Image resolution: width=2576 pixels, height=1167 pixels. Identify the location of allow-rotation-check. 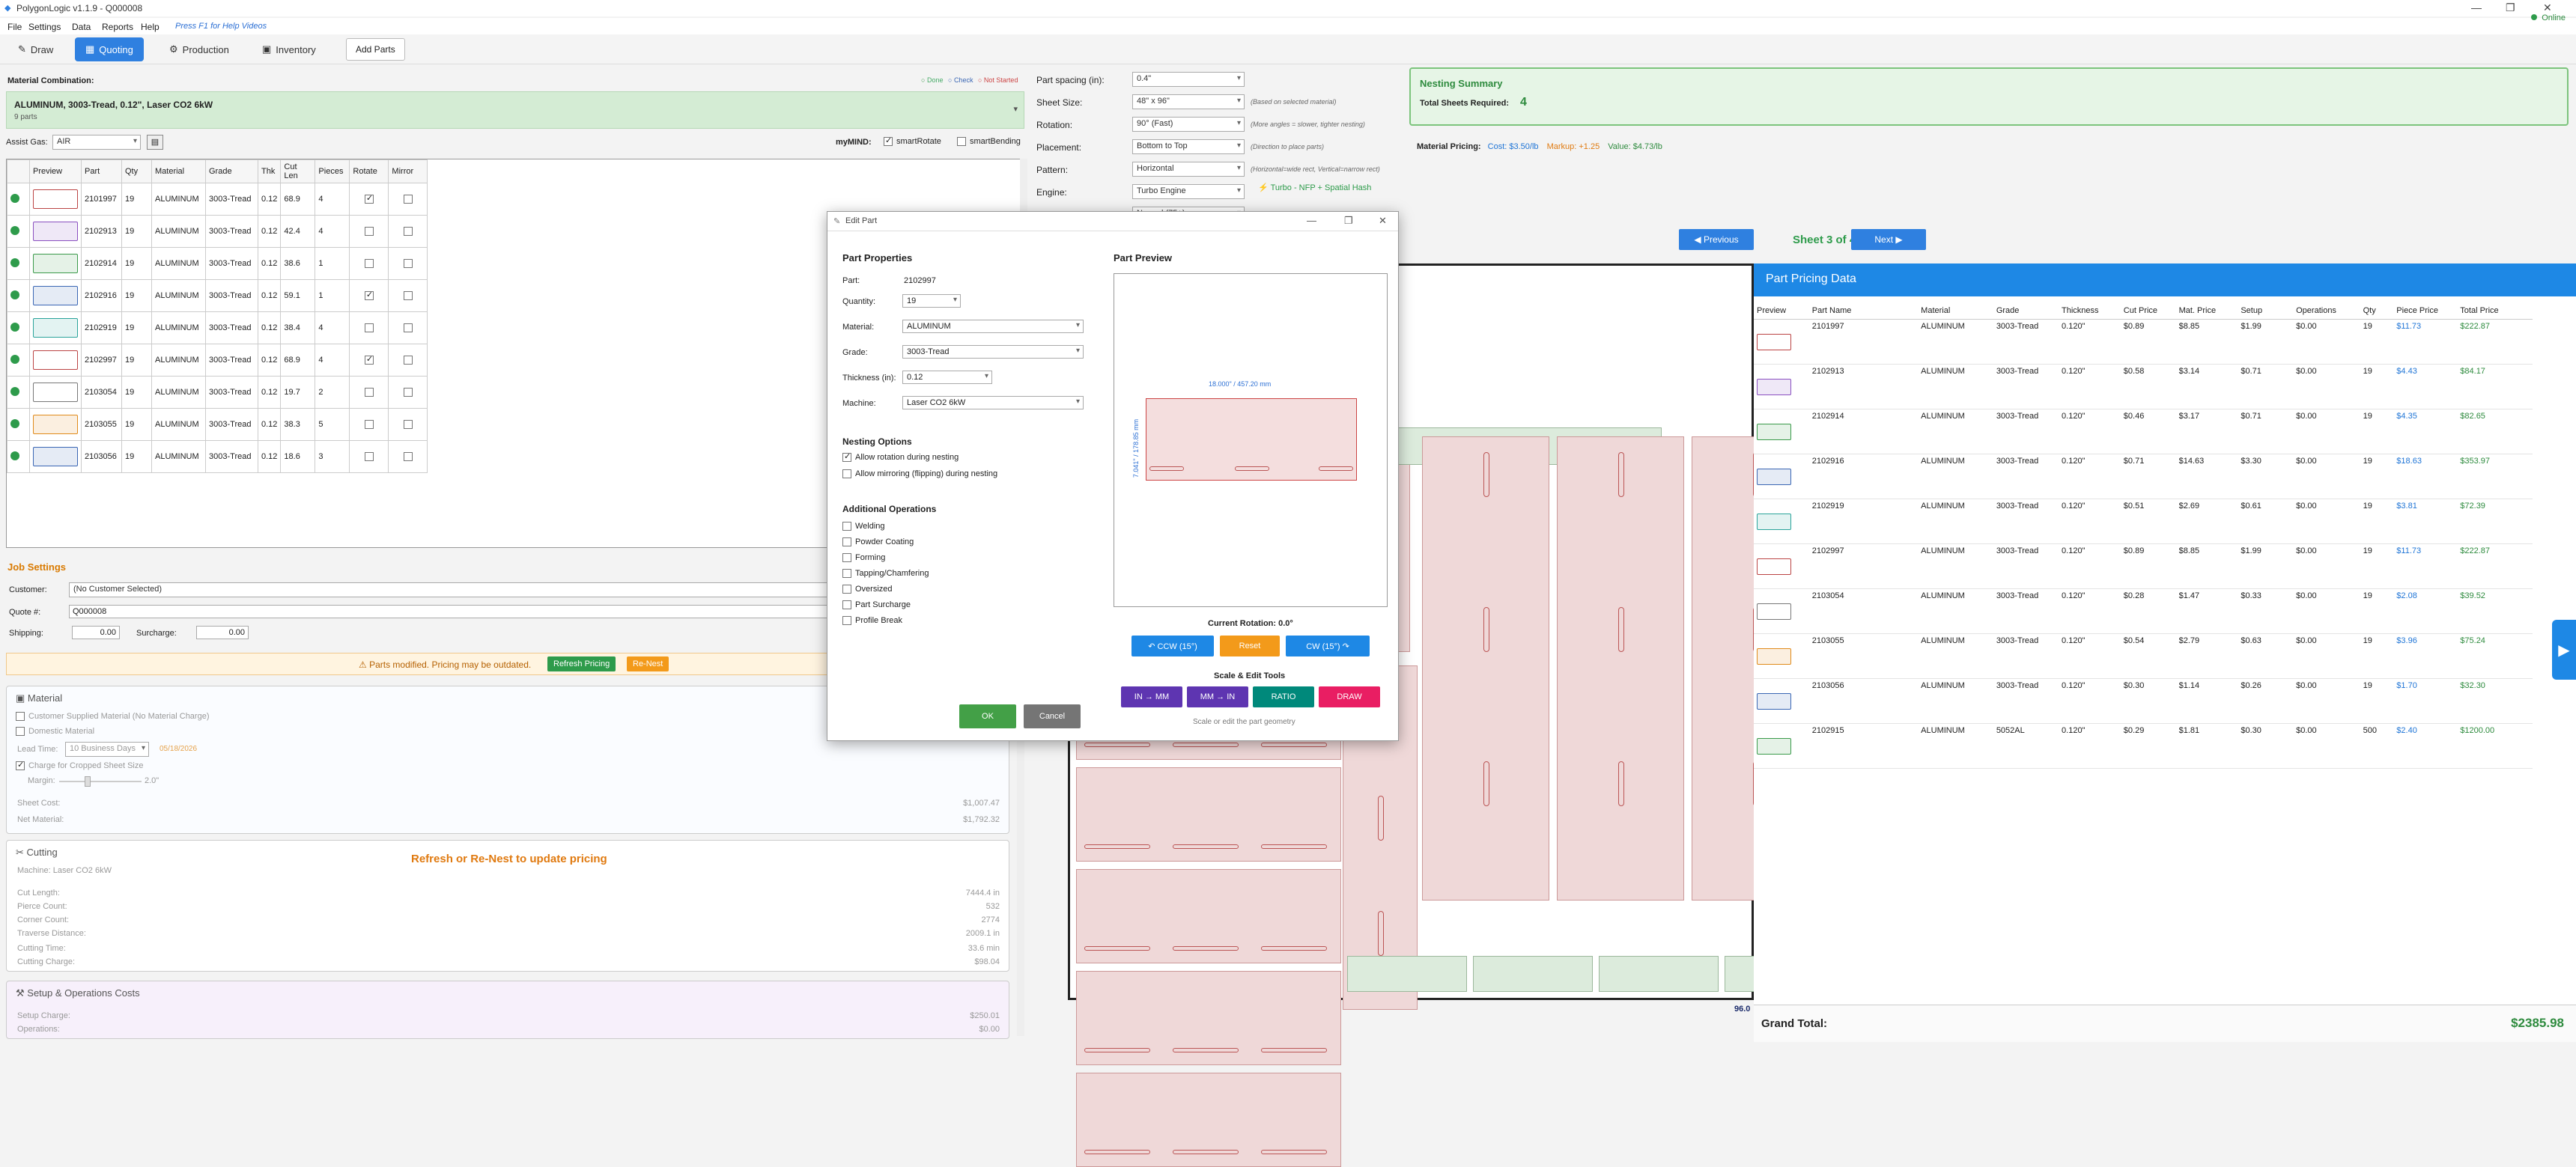
(846, 456).